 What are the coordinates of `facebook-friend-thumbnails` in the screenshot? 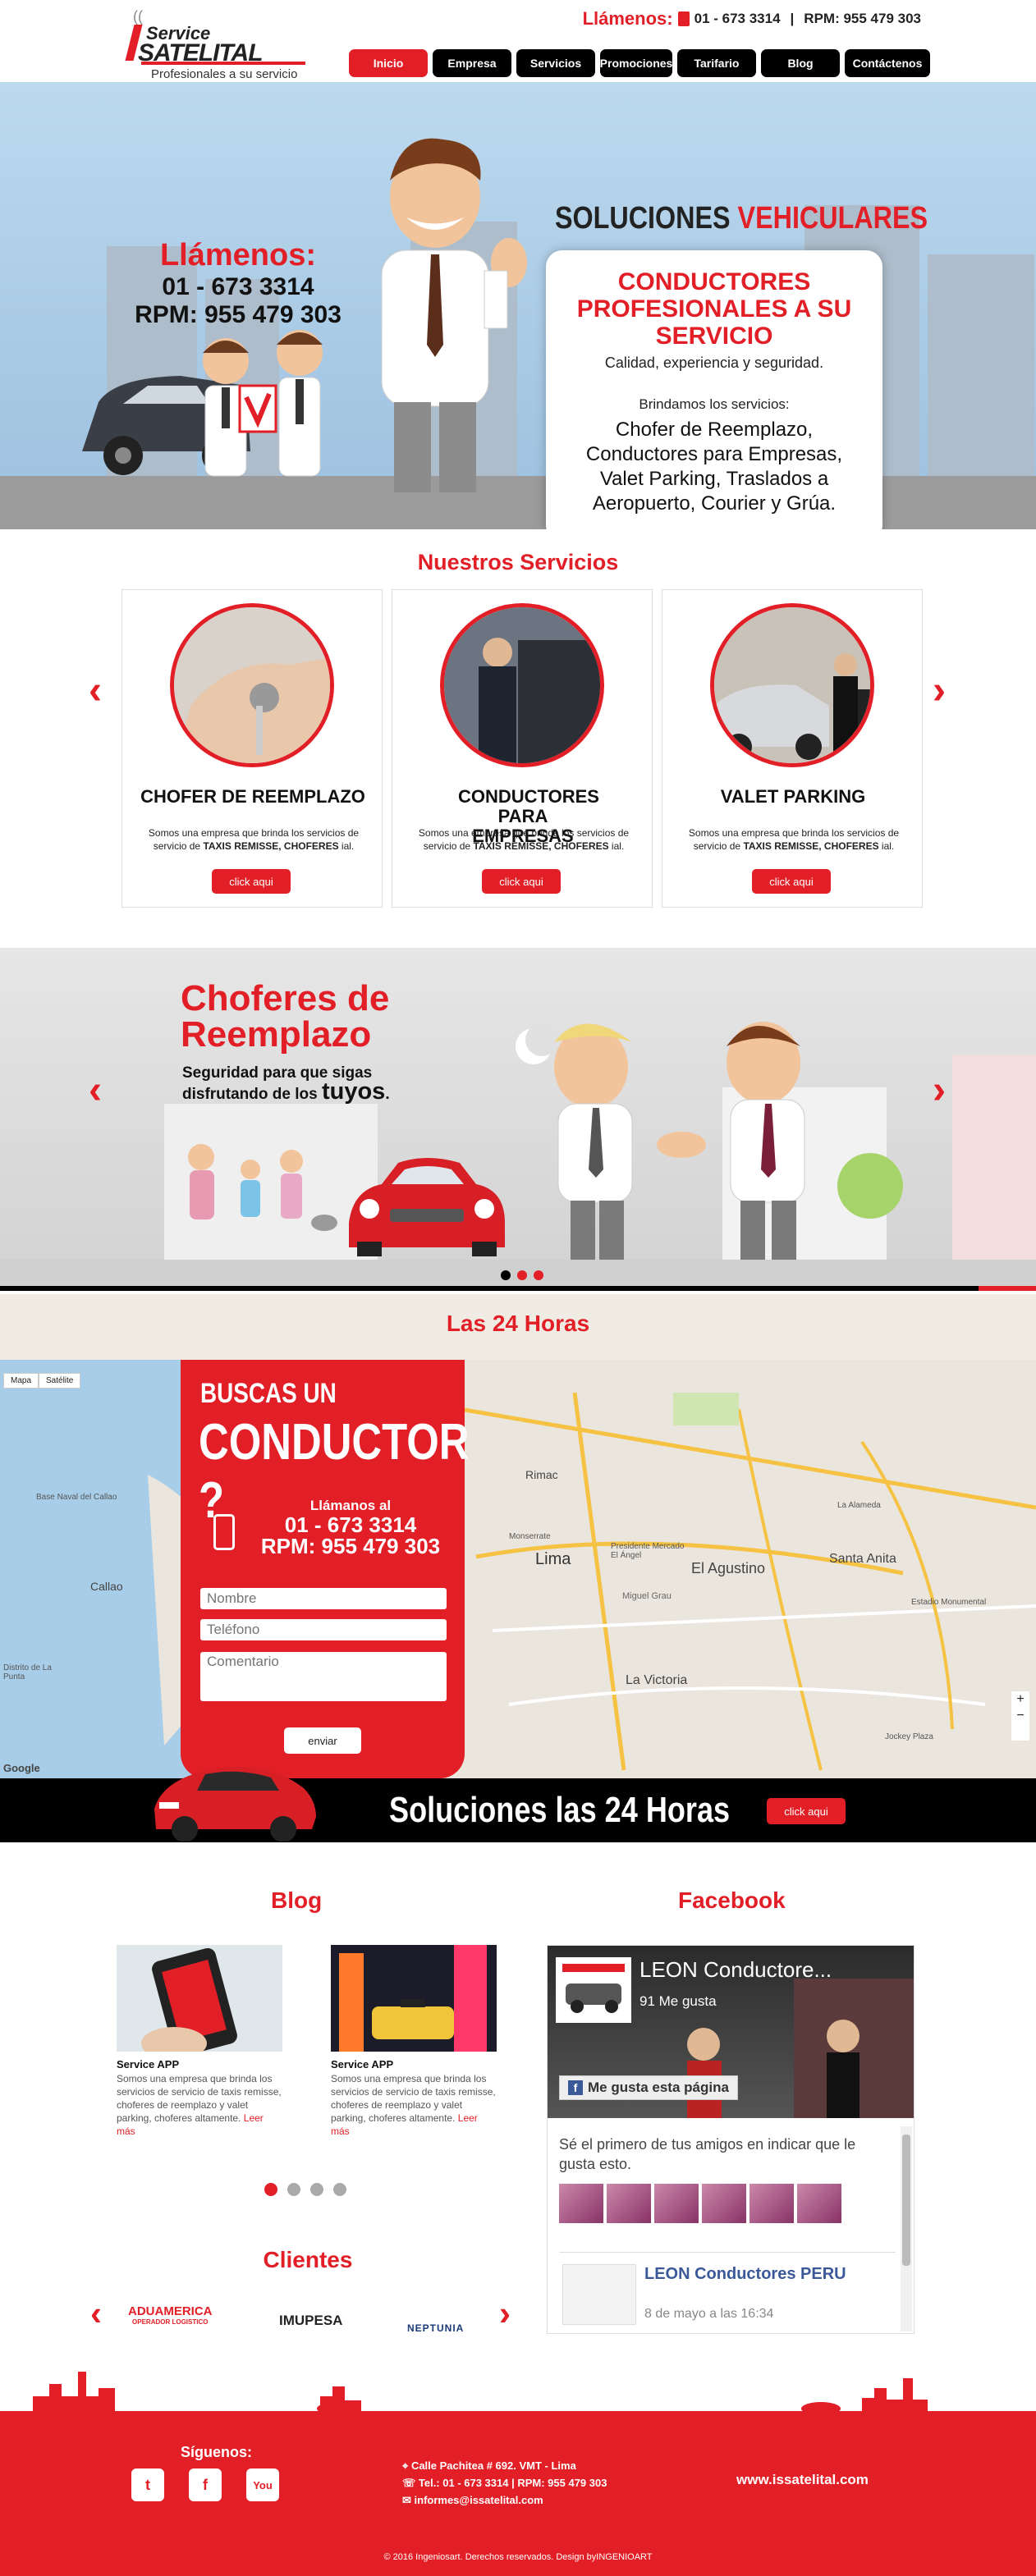 It's located at (700, 2203).